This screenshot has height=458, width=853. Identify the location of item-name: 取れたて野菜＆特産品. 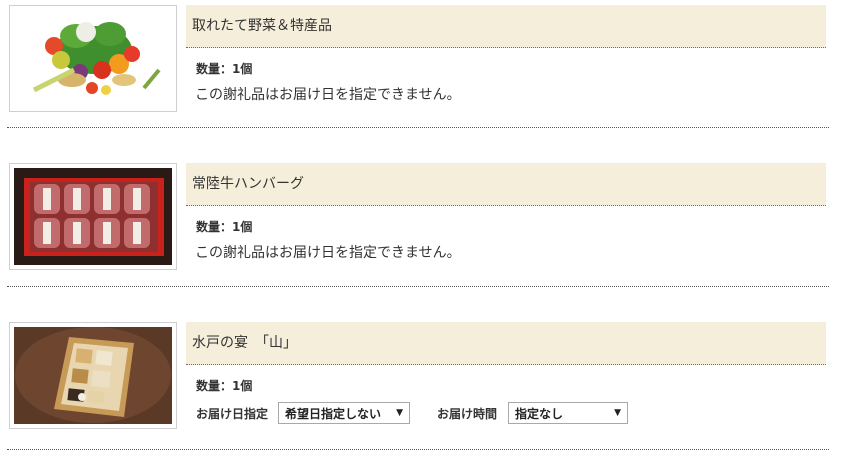
(506, 26).